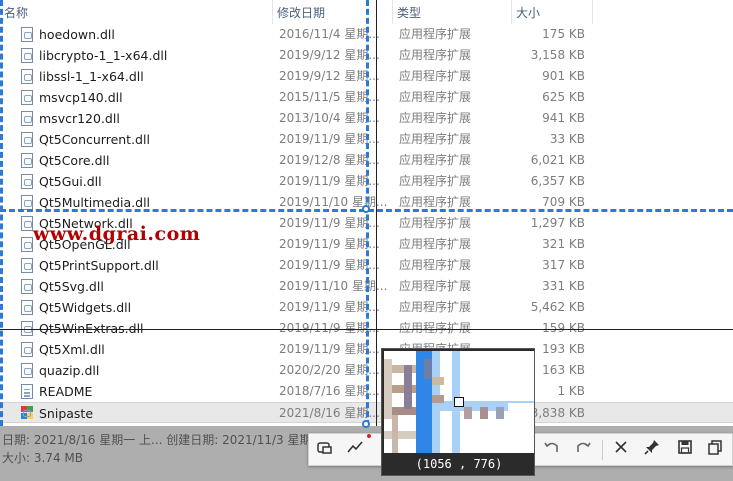 This screenshot has height=481, width=733. Describe the element at coordinates (333, 12) in the screenshot. I see `column-date-header: 修改日期` at that location.